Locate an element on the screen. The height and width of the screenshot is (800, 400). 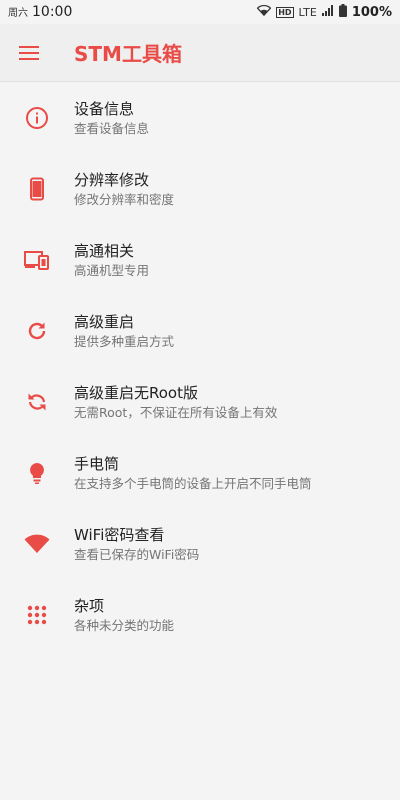
signal-icon is located at coordinates (327, 12).